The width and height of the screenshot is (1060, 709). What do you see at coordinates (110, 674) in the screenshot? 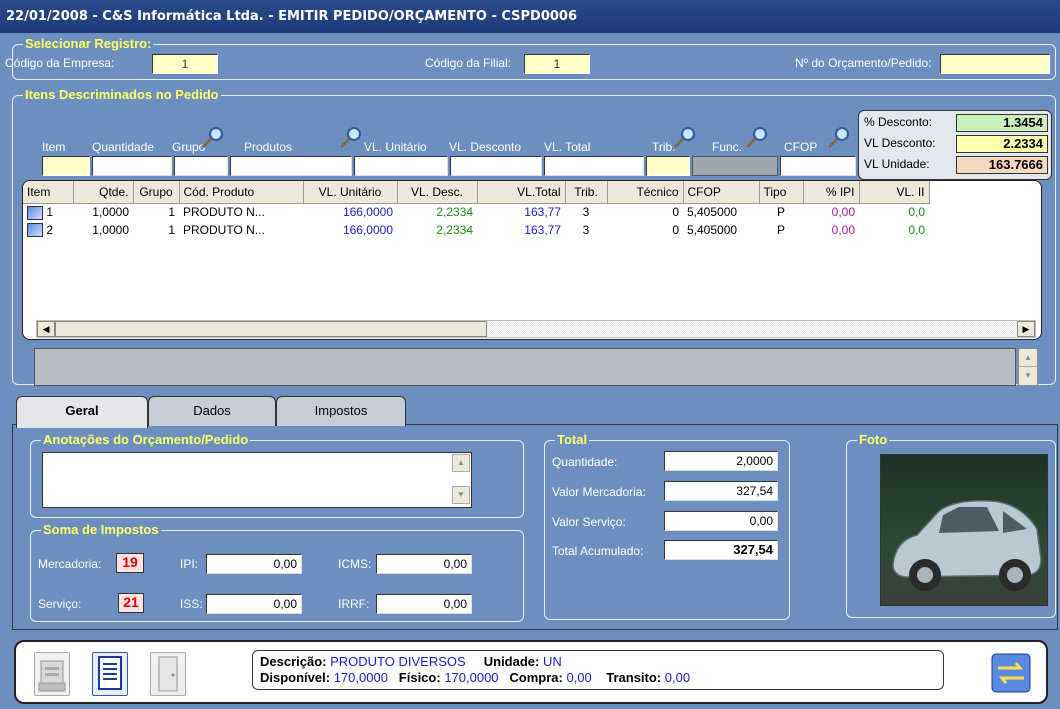
I see `document-button` at bounding box center [110, 674].